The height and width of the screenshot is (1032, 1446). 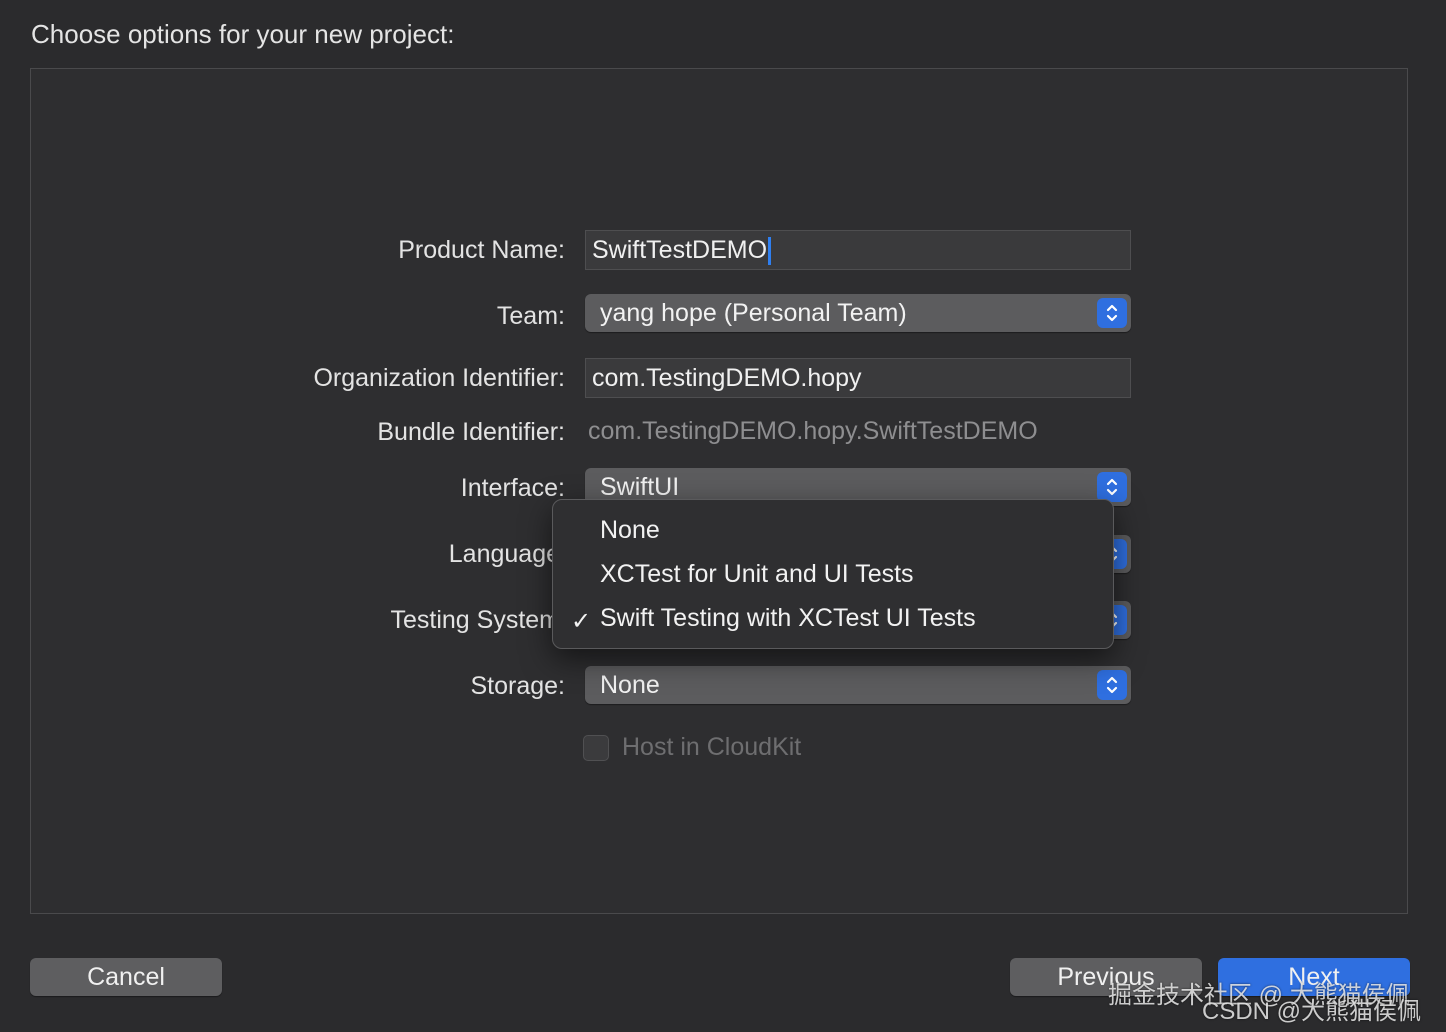 What do you see at coordinates (753, 313) in the screenshot?
I see `team-value: yang hope (Personal Team)` at bounding box center [753, 313].